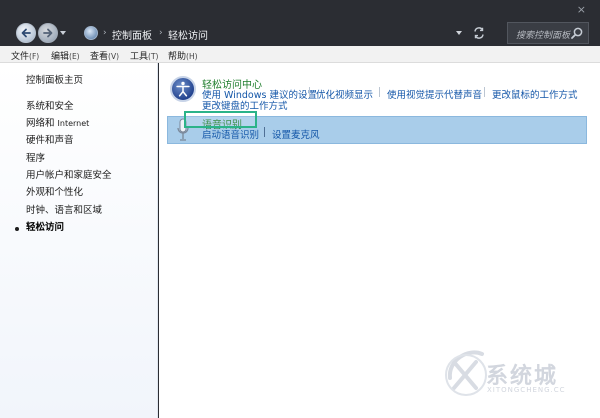 The image size is (600, 418). What do you see at coordinates (104, 55) in the screenshot?
I see `menu-view: 查看(V)` at bounding box center [104, 55].